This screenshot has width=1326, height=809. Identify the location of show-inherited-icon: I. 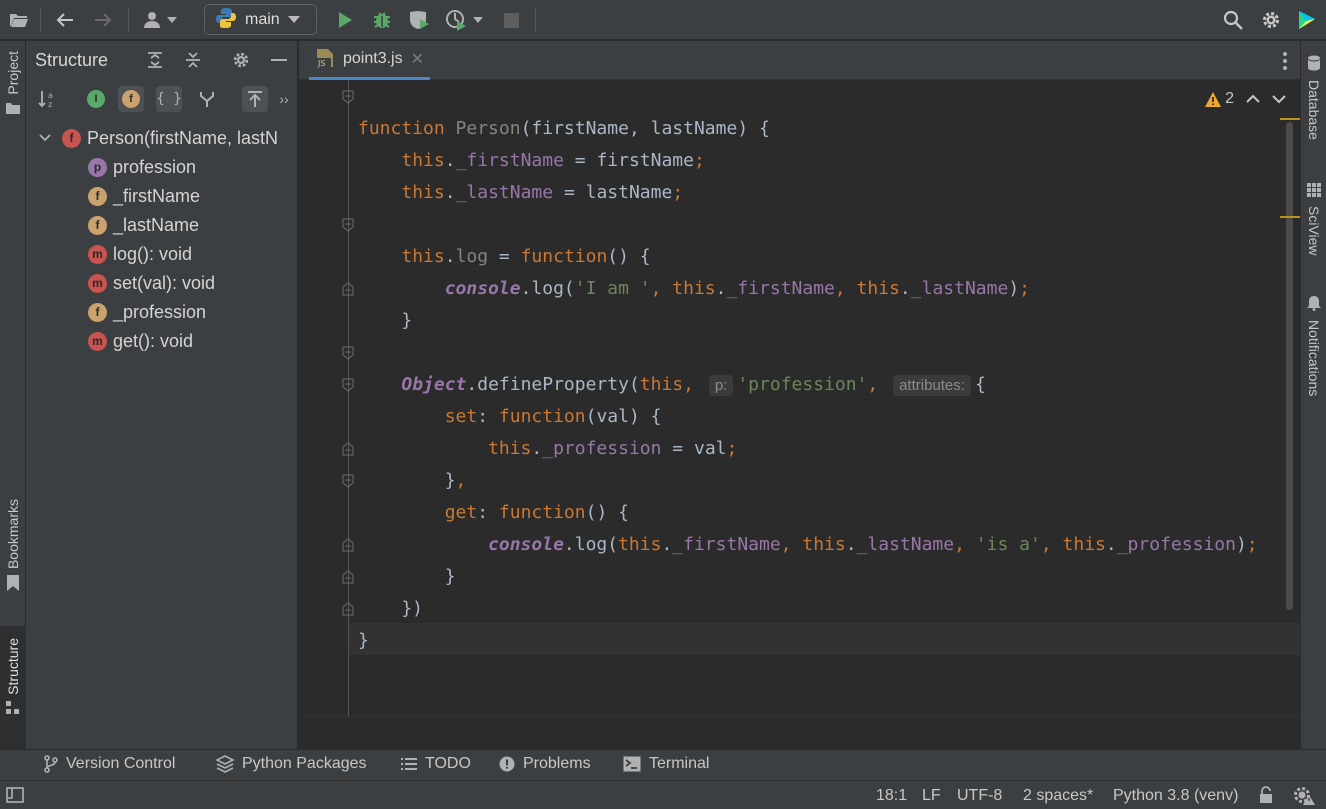
(96, 99).